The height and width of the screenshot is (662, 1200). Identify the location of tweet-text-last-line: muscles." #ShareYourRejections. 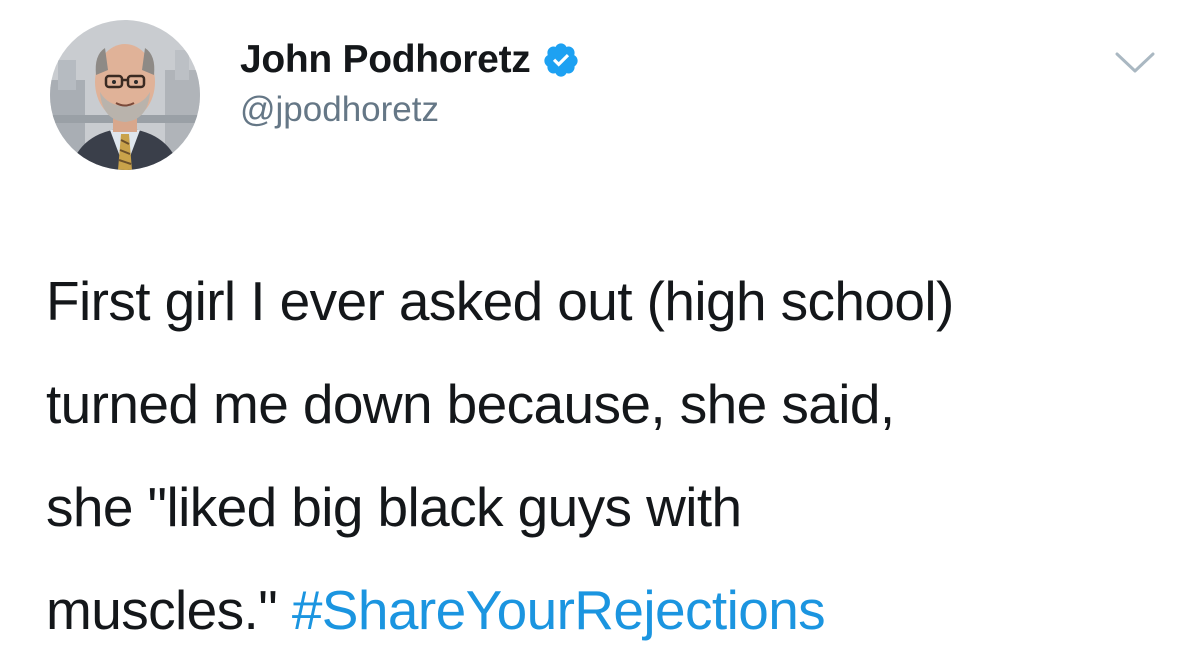
(606, 610).